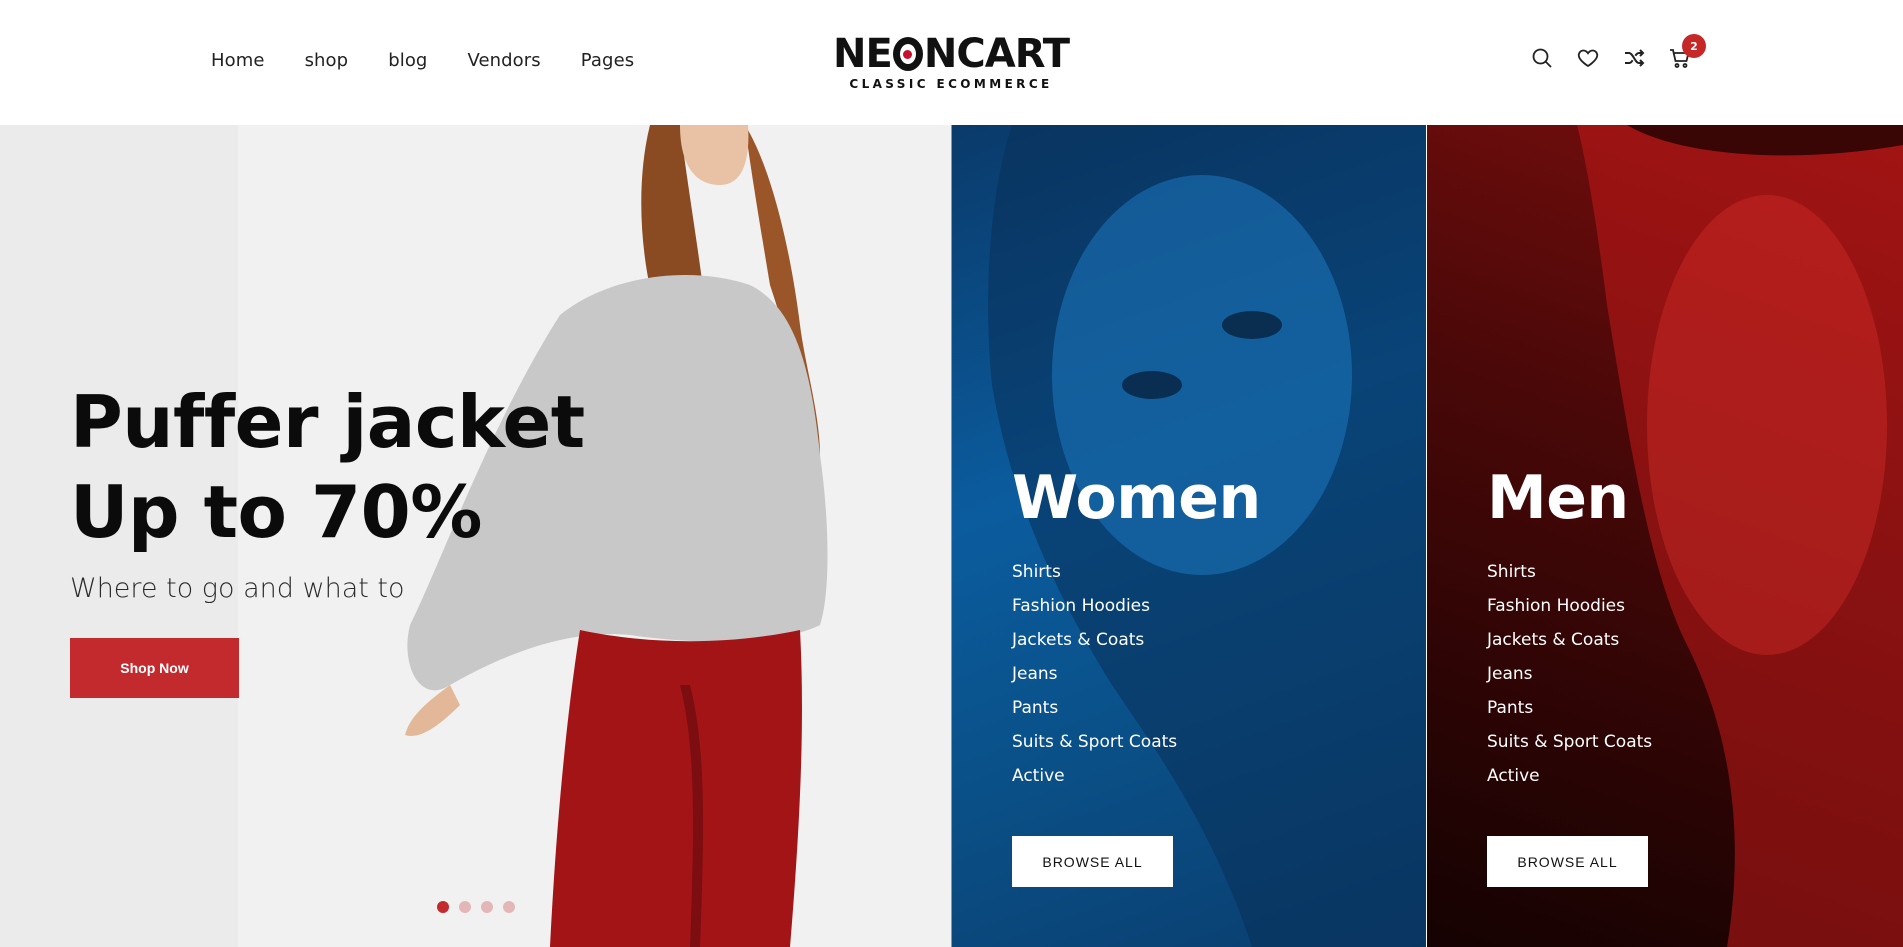 This screenshot has height=947, width=1903. Describe the element at coordinates (327, 422) in the screenshot. I see `hero-title-line1: Puffer jacket` at that location.